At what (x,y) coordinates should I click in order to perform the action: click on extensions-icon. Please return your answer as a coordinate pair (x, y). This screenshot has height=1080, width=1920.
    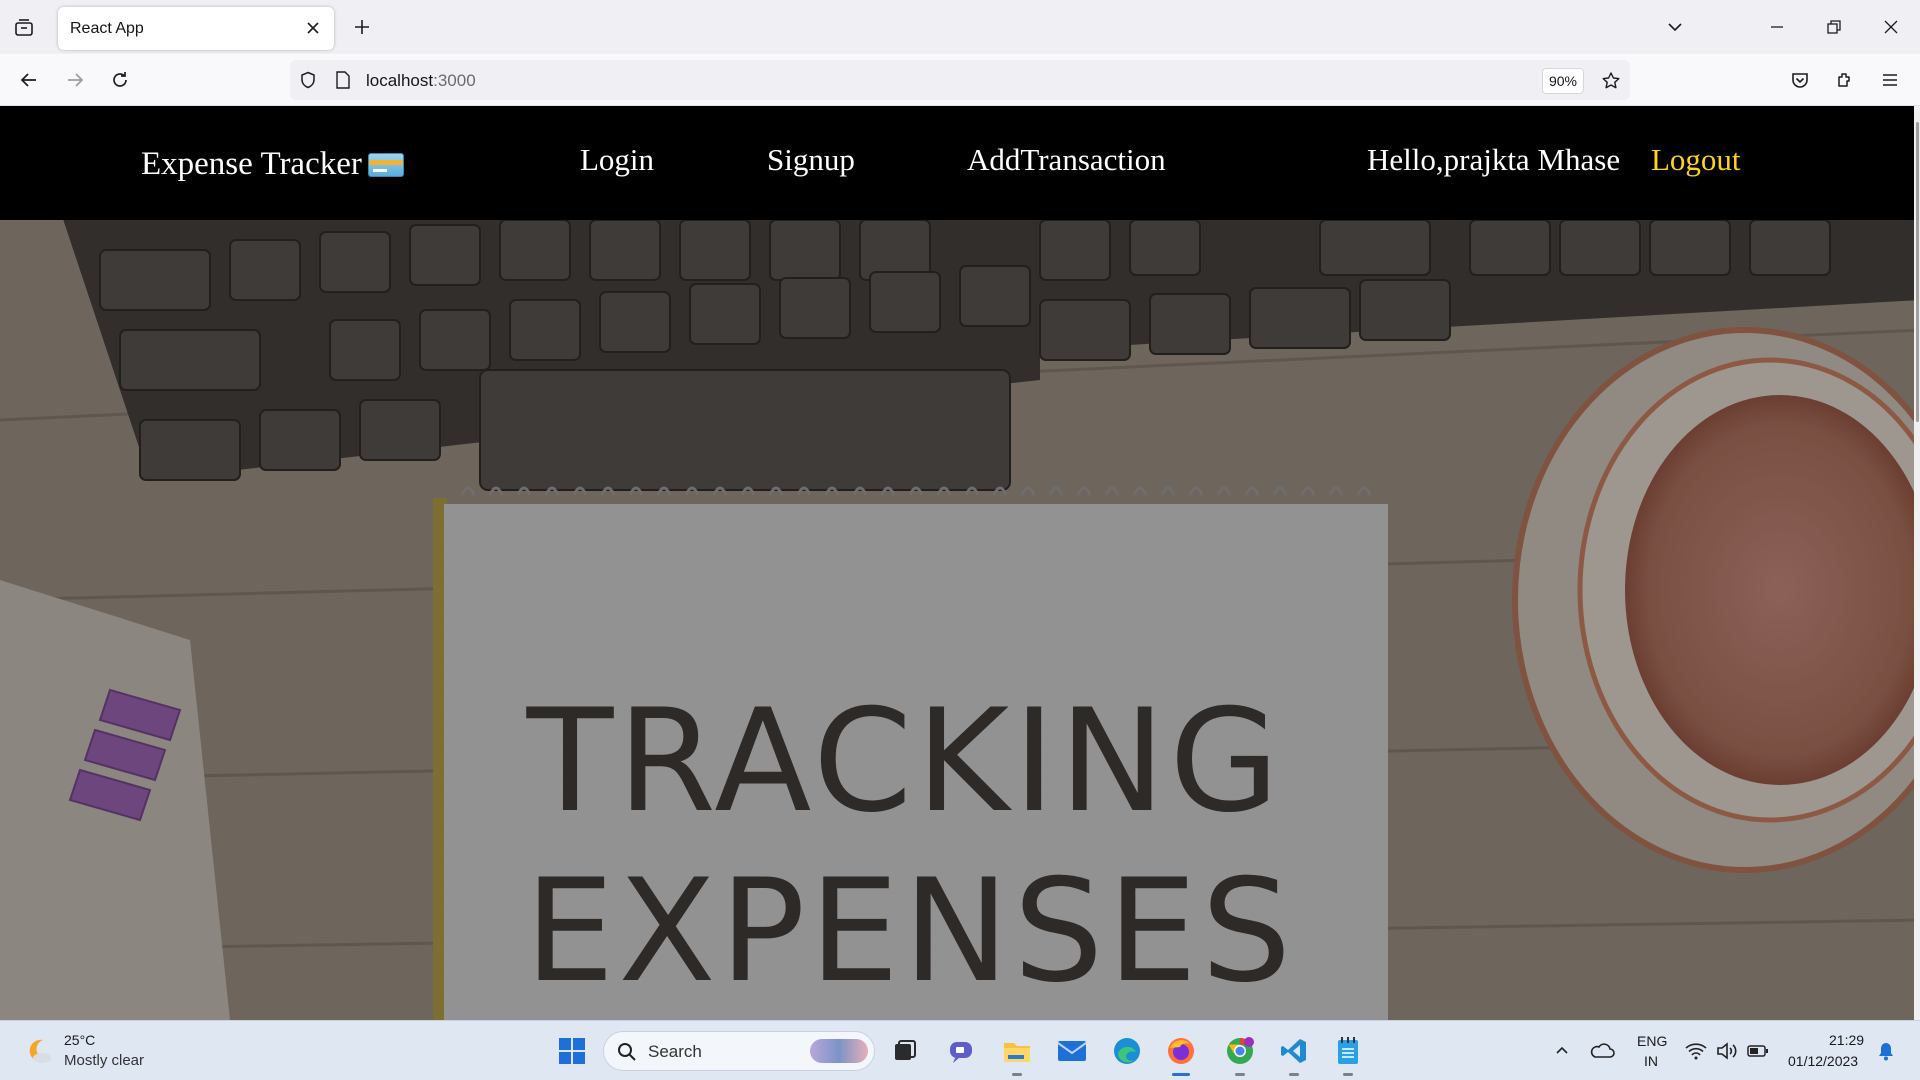
    Looking at the image, I should click on (1845, 80).